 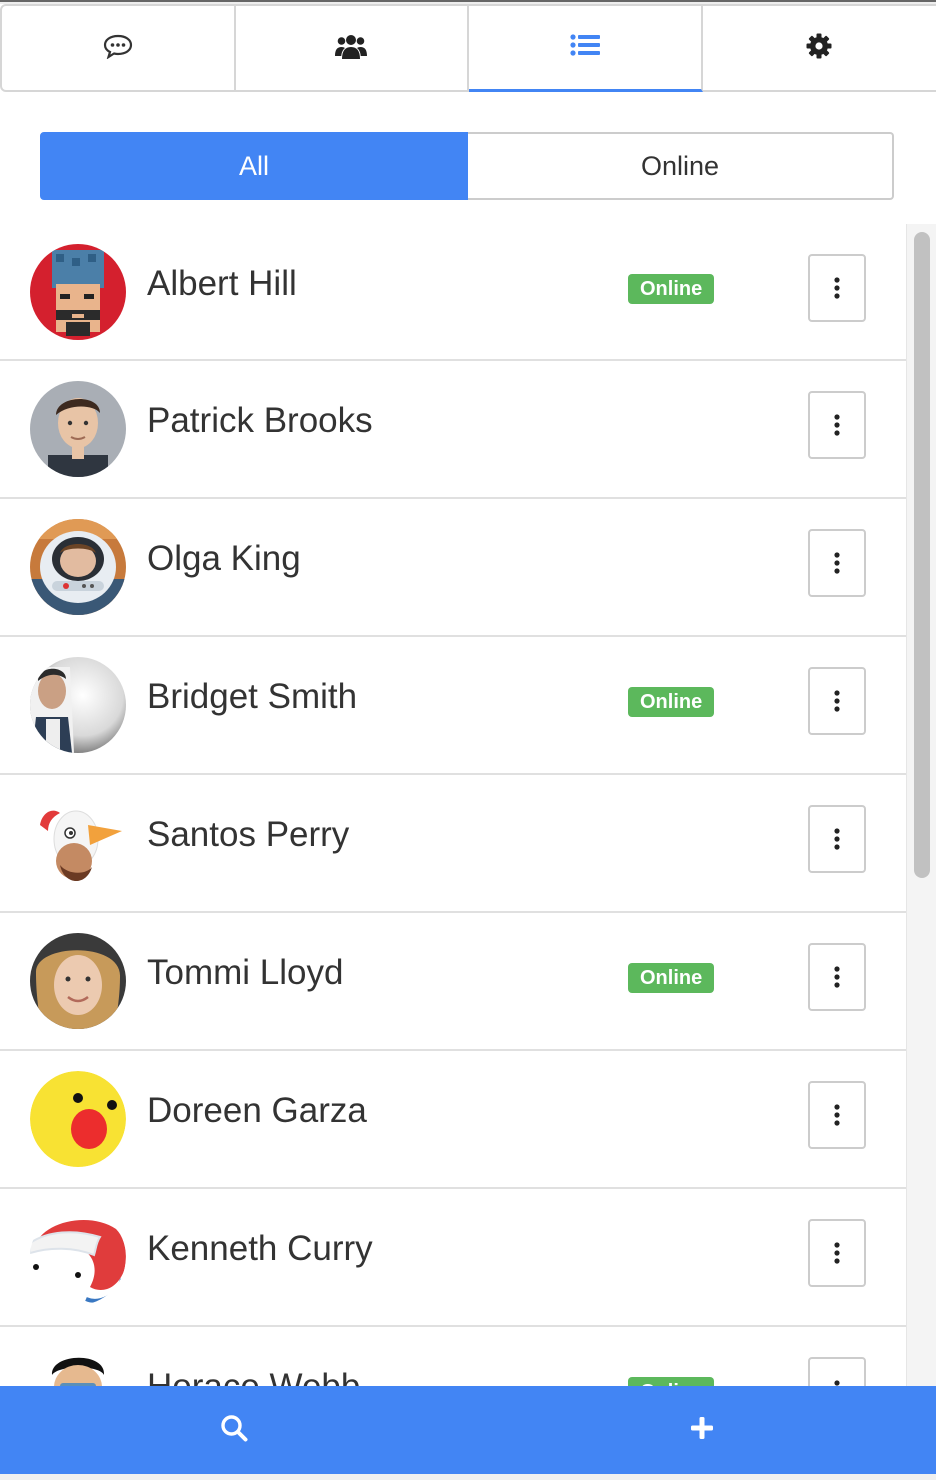 I want to click on contact-name: Olga King, so click(x=224, y=558).